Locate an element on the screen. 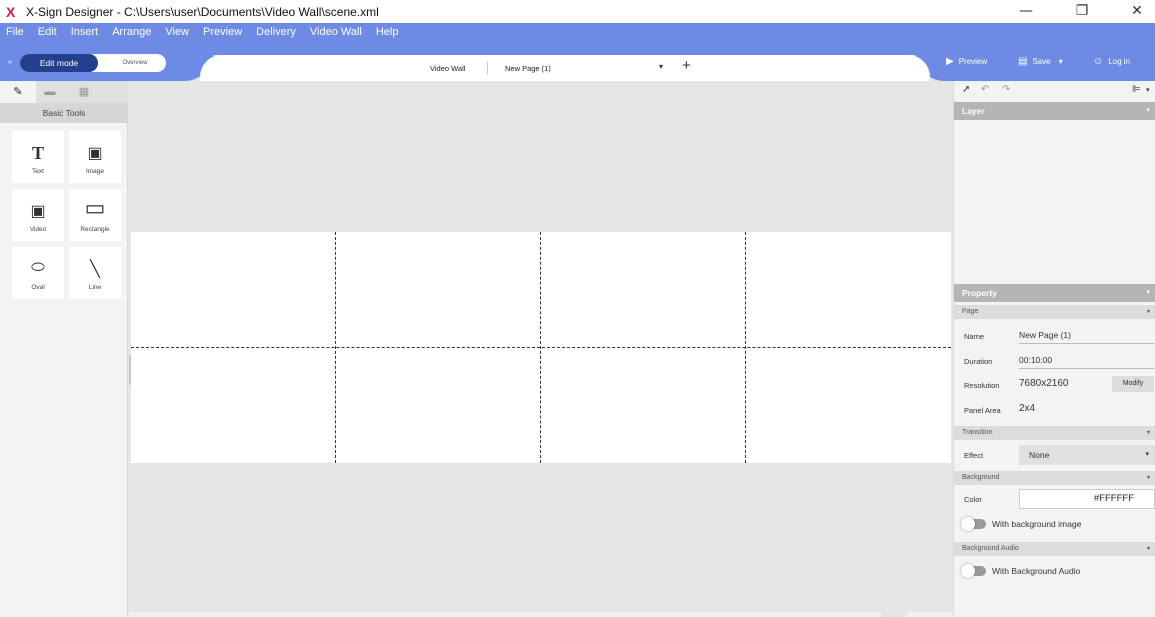  undo-icon: ↶ is located at coordinates (985, 89).